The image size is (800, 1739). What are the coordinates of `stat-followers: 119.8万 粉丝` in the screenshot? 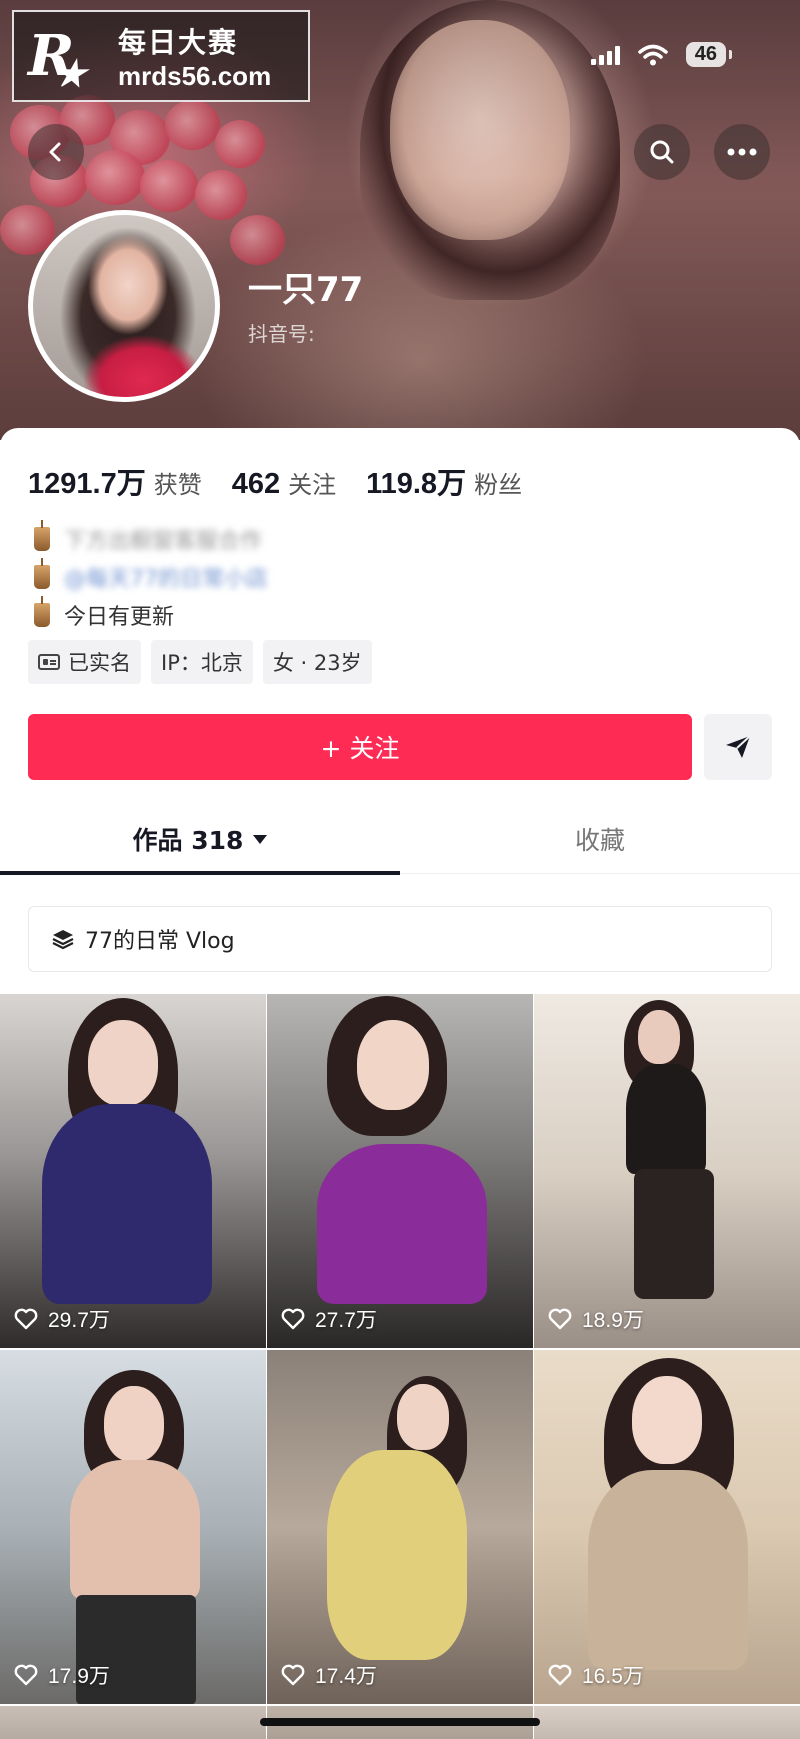 It's located at (444, 481).